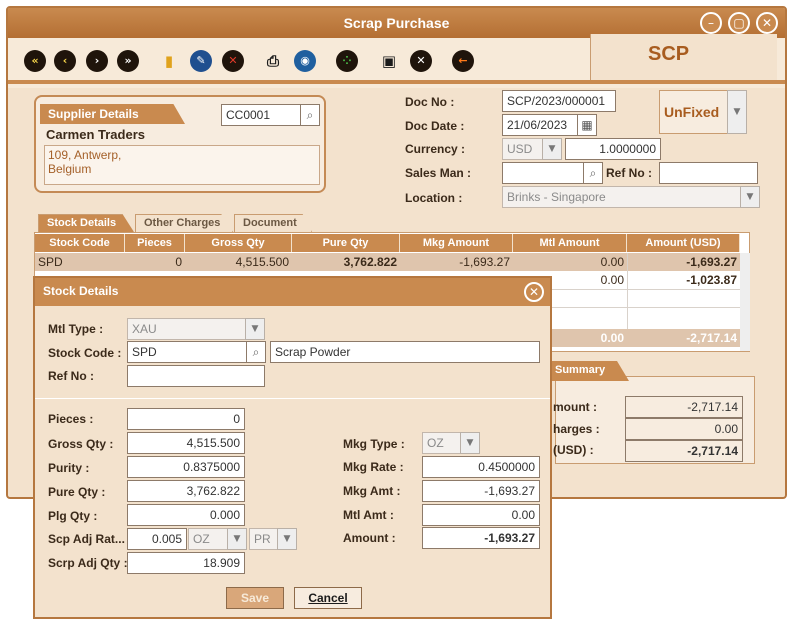 Image resolution: width=793 pixels, height=625 pixels. Describe the element at coordinates (169, 61) in the screenshot. I see `folder-icon: ▮` at that location.